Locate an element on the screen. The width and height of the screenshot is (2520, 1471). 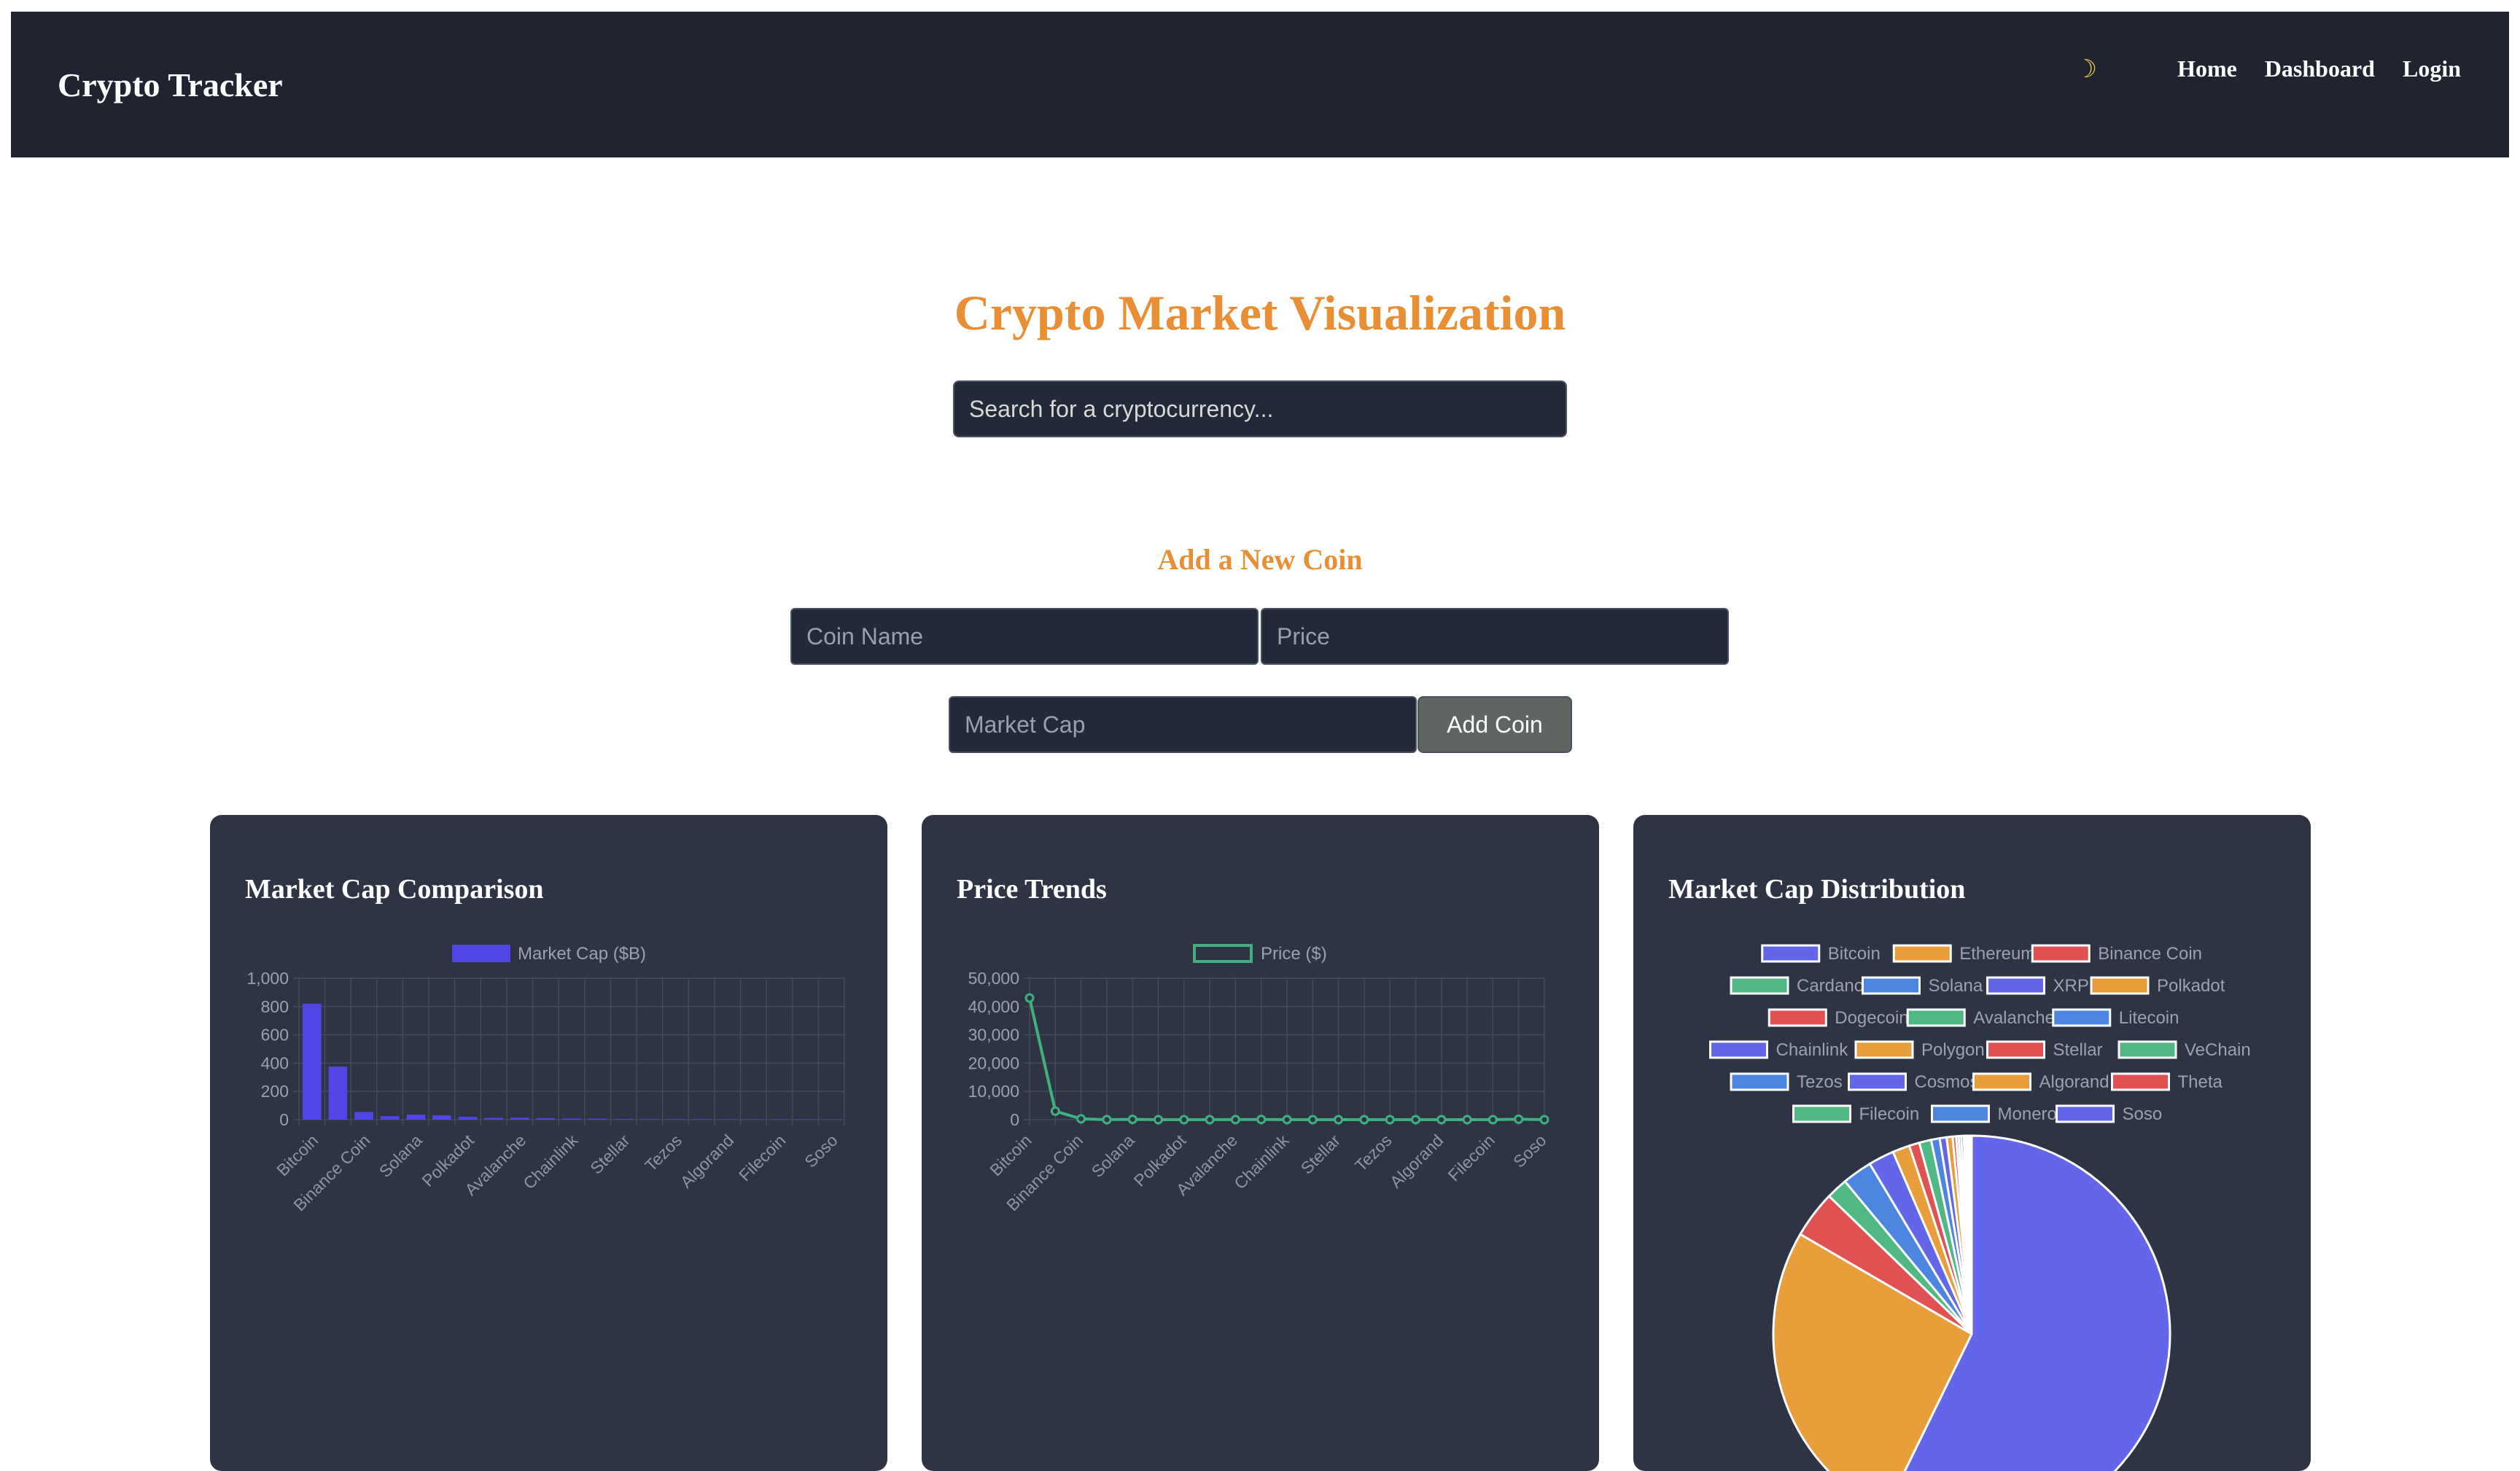
navbar: Crypto Tracker ☽ Home Dashboard Login is located at coordinates (1260, 85).